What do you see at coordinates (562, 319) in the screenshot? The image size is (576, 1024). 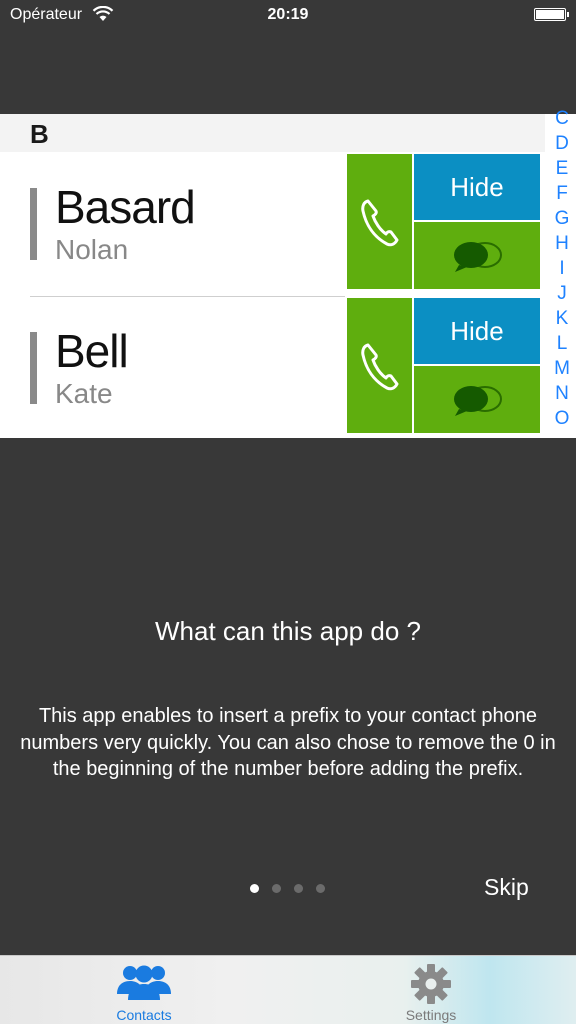 I see `index-letter: K` at bounding box center [562, 319].